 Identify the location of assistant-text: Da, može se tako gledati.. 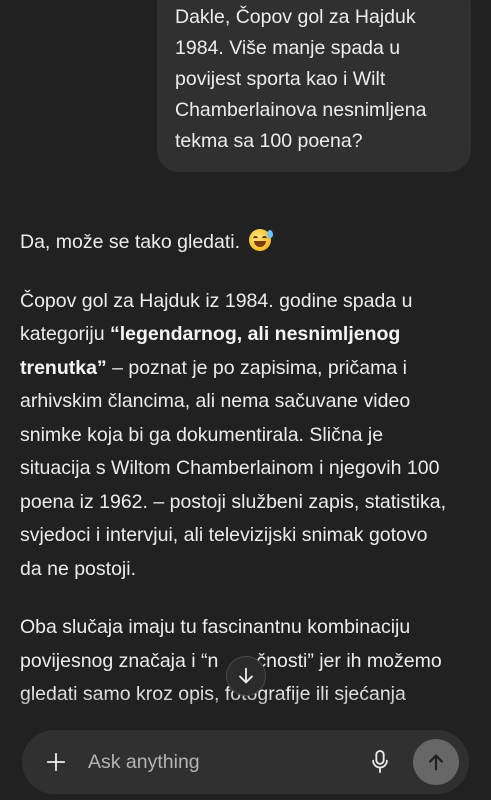
(130, 242).